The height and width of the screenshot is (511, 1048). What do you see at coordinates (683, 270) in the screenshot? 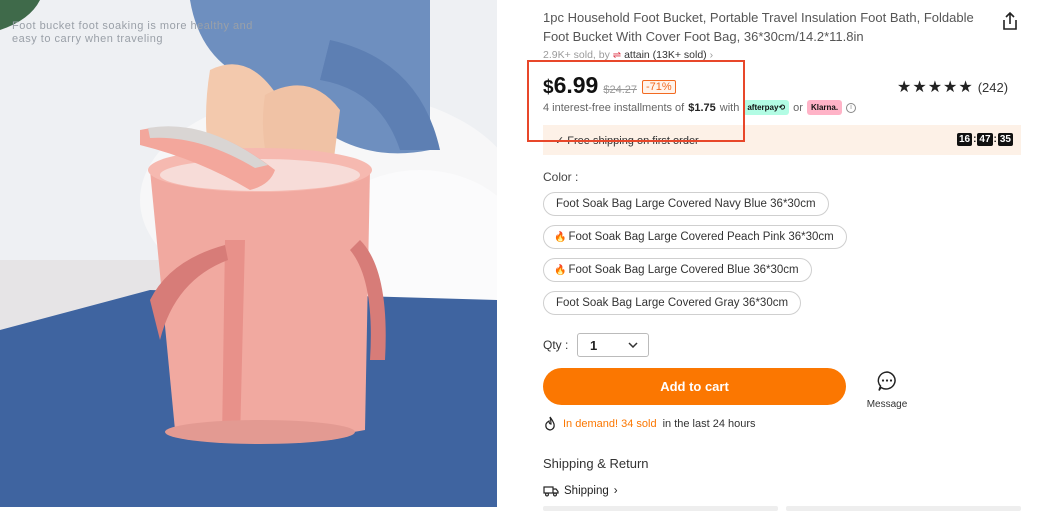
I see `color-option-label: Foot Soak Bag Large Covered Blue 36*30cm` at bounding box center [683, 270].